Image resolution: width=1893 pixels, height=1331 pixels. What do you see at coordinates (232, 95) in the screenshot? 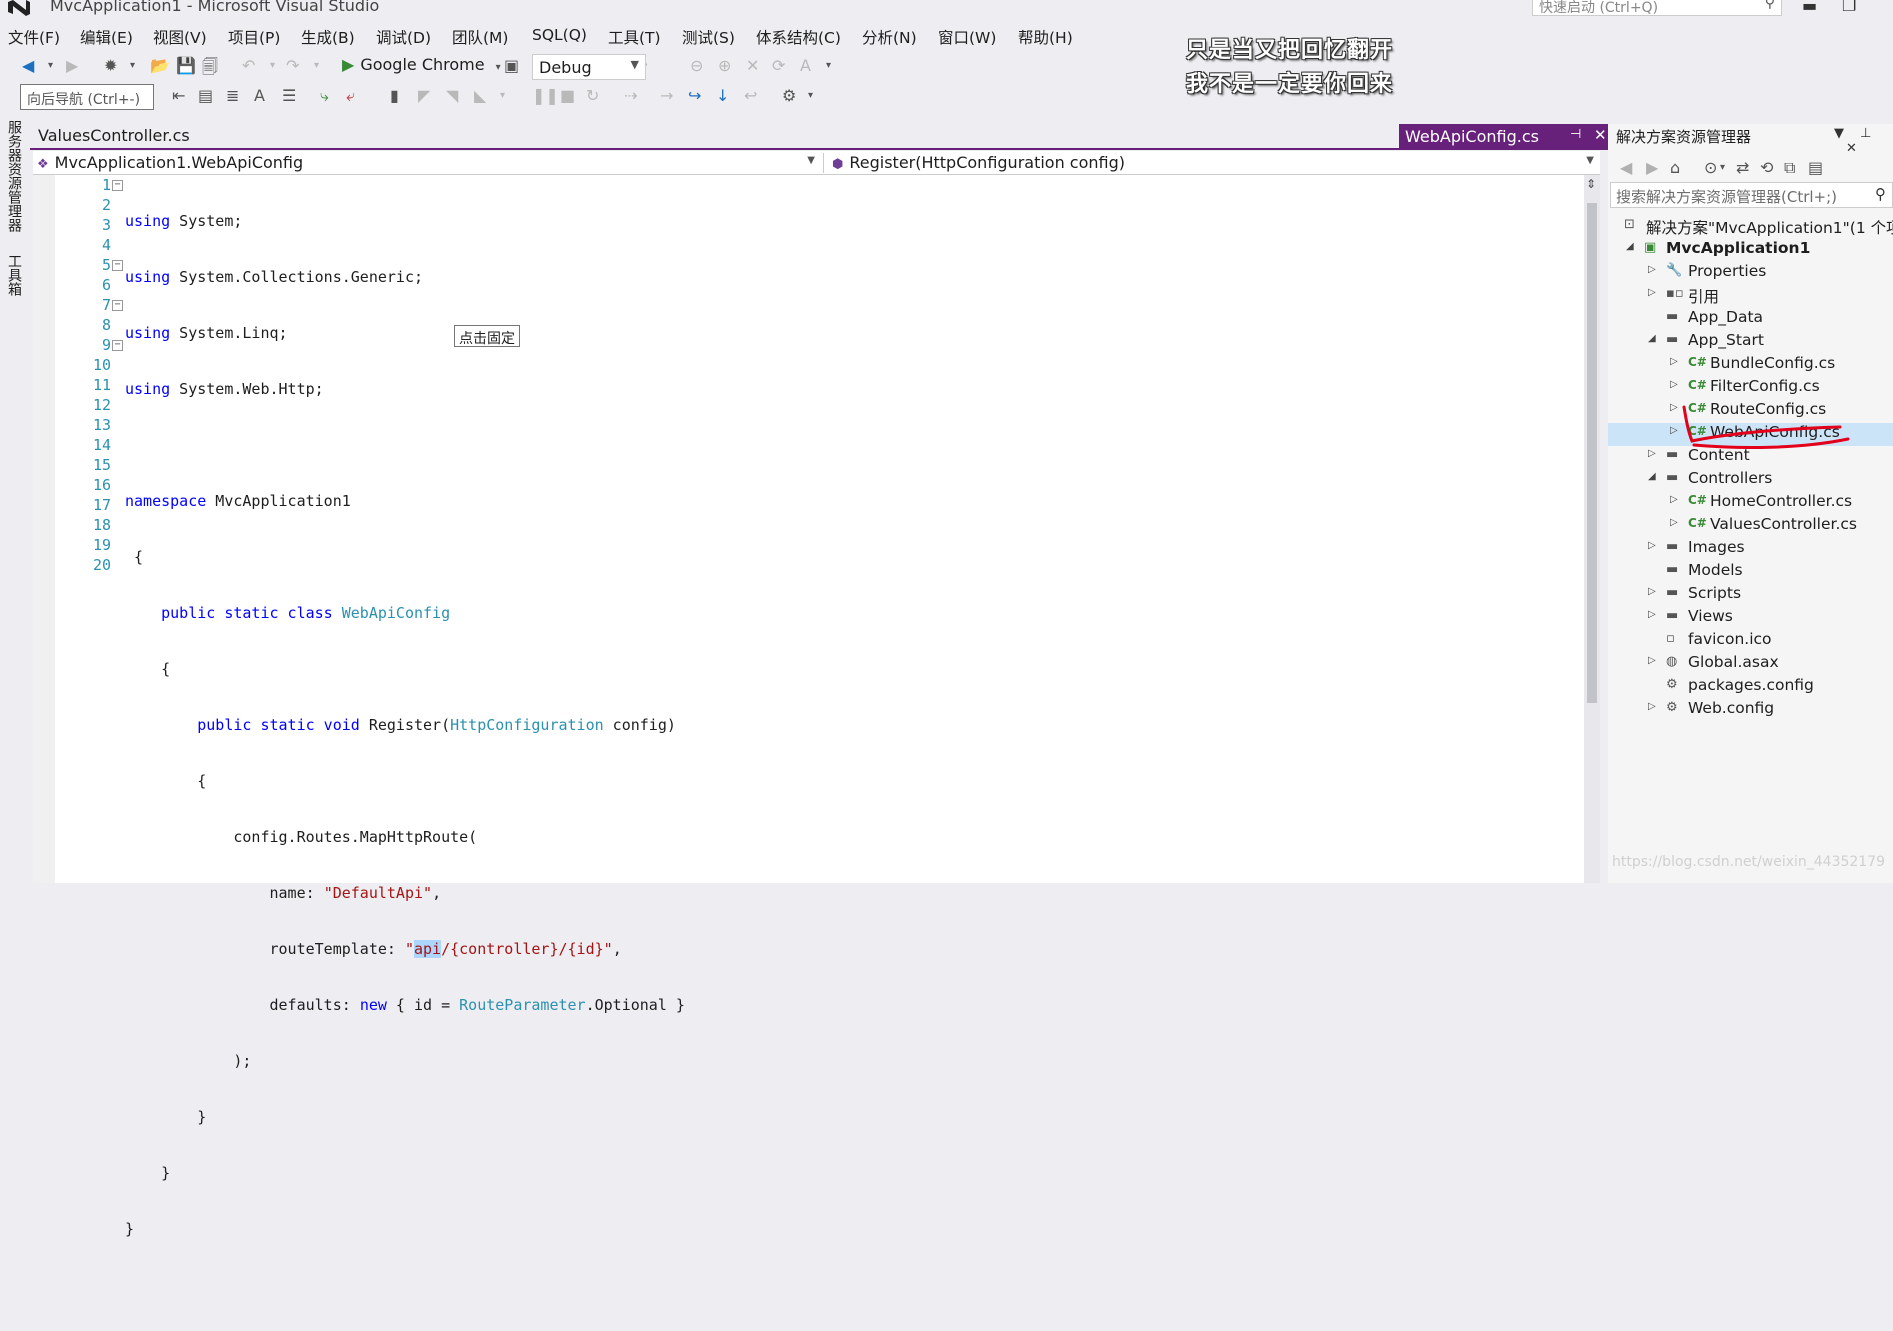
I see `parameter-info-icon: ≣` at bounding box center [232, 95].